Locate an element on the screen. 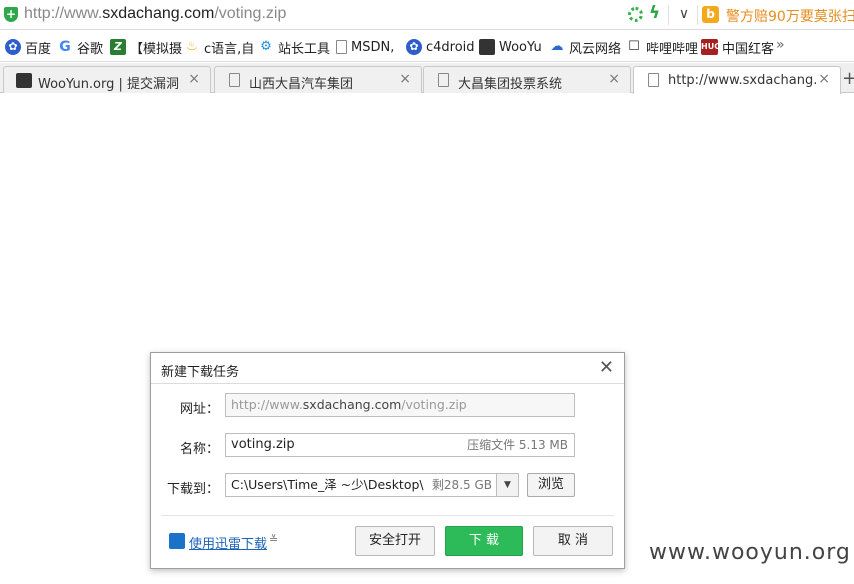 This screenshot has height=584, width=854. tab-voting-system: 大昌集团投票系统 × is located at coordinates (527, 79).